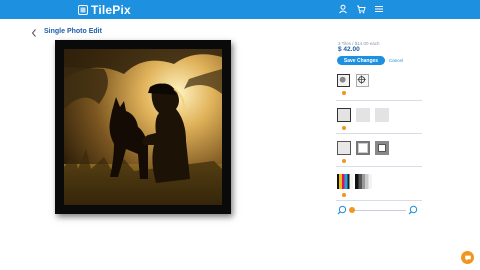 The image size is (480, 270). I want to click on frame-selected-dot, so click(344, 128).